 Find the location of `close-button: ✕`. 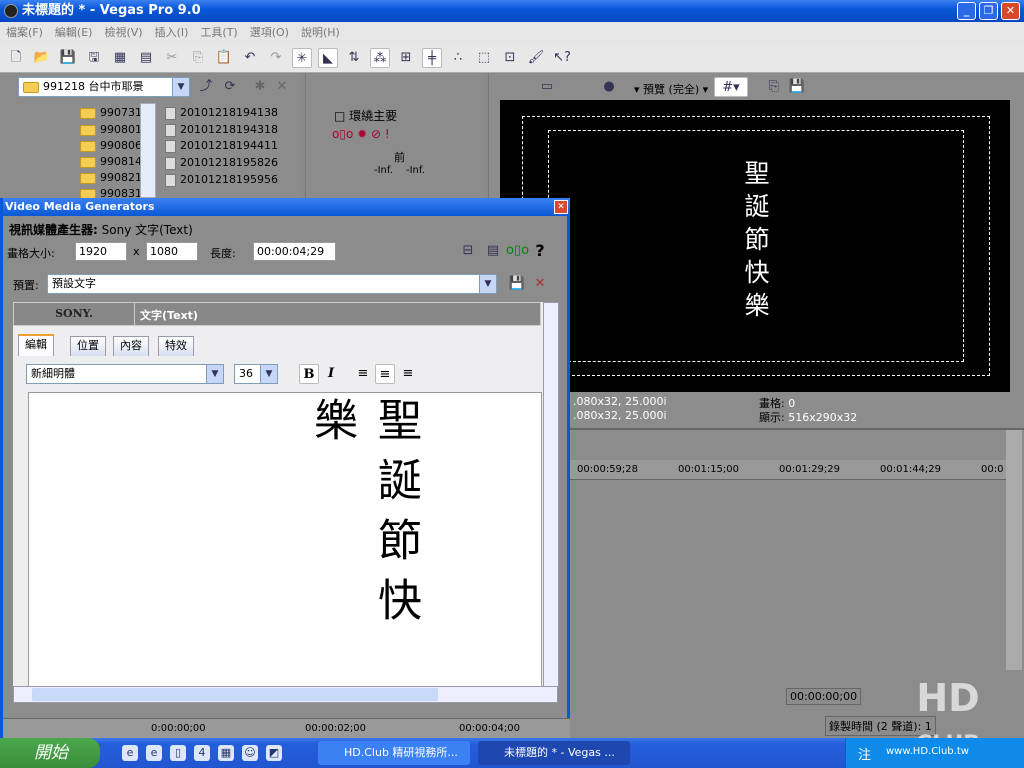

close-button: ✕ is located at coordinates (1010, 11).